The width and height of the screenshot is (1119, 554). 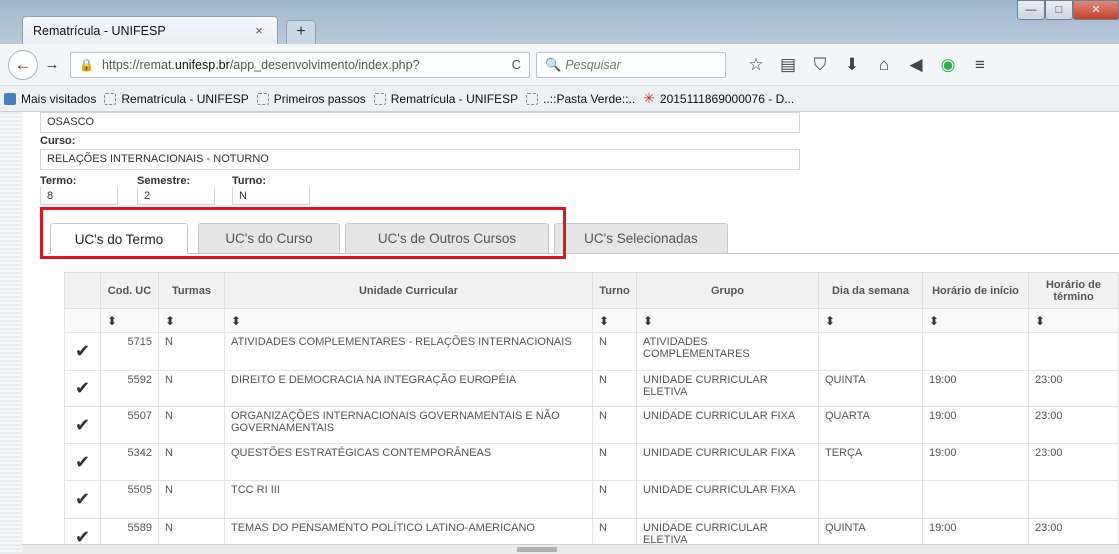 I want to click on reload-icon: C, so click(x=516, y=64).